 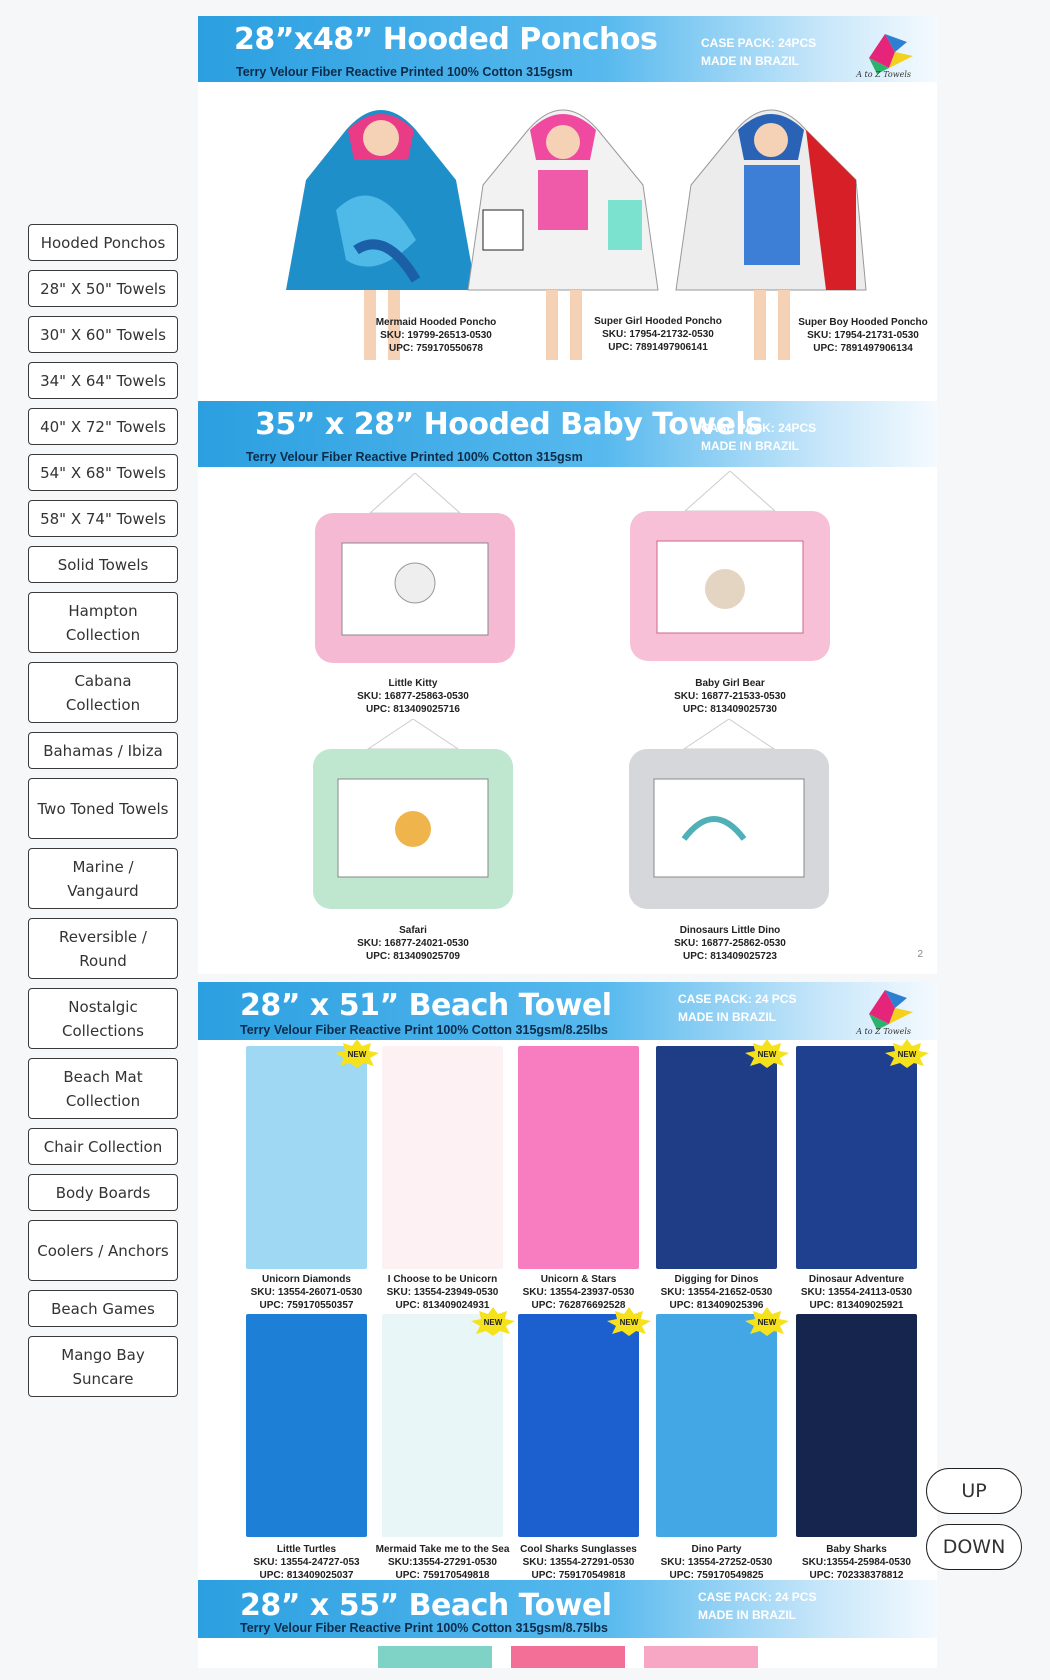 What do you see at coordinates (883, 74) in the screenshot?
I see `logo-caption: A to Z Towels` at bounding box center [883, 74].